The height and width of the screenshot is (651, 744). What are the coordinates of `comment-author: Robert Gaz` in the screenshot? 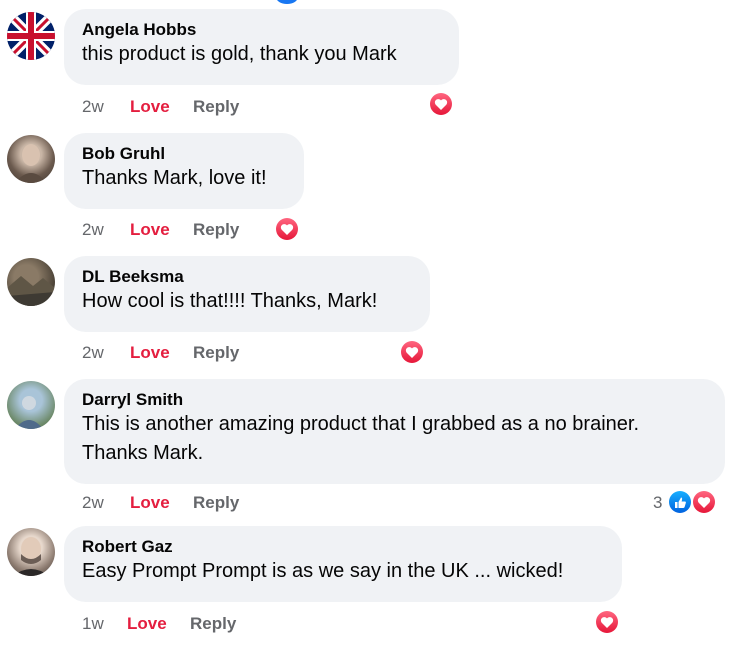 It's located at (343, 547).